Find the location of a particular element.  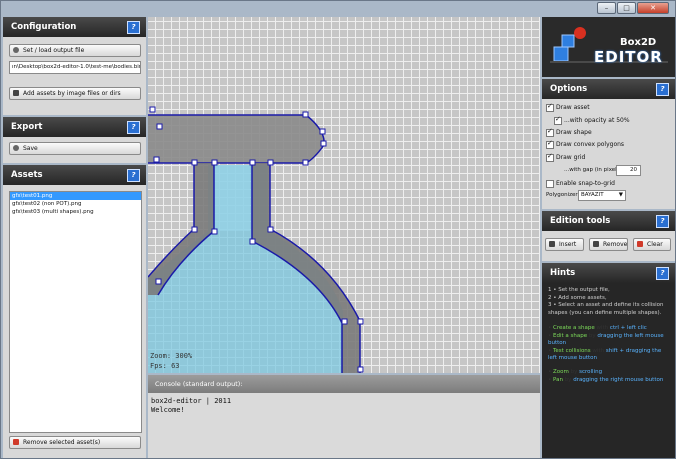

snap-checkbox: Enable snap-to-grid is located at coordinates (580, 183).